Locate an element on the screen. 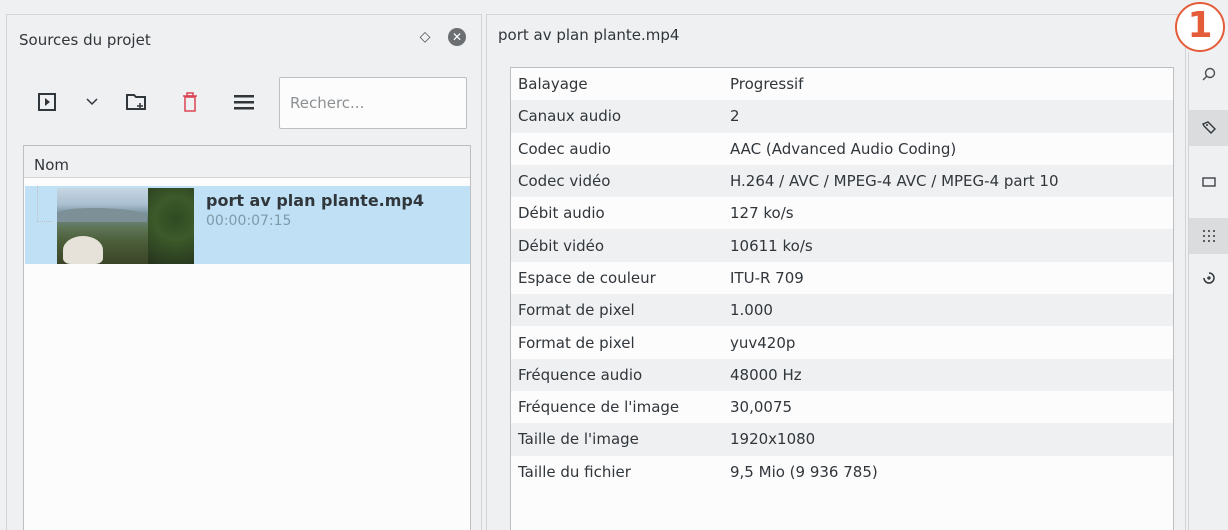 The image size is (1228, 530). property-row: Débit vidéo 10611 ko/s is located at coordinates (842, 245).